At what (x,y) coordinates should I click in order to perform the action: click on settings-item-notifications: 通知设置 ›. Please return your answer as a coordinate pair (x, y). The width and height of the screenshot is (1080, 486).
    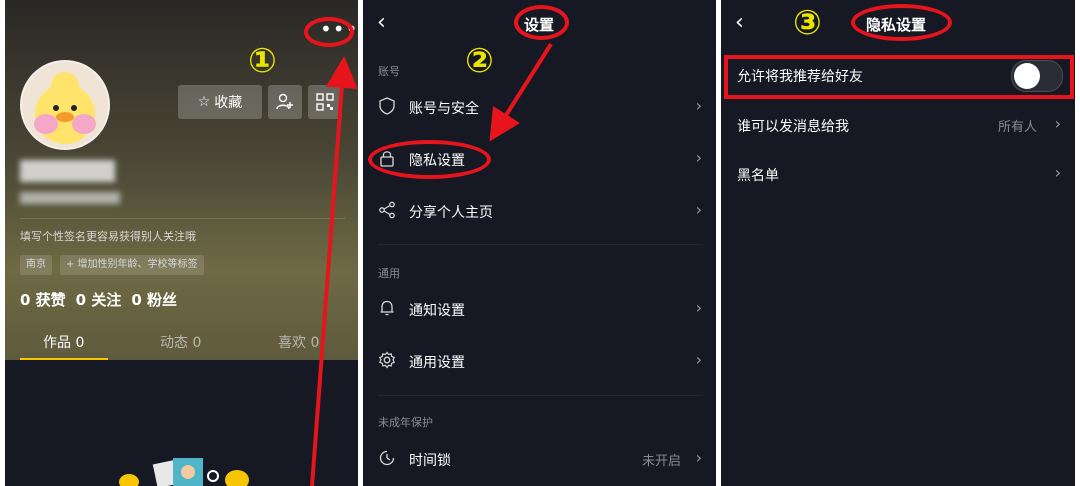
    Looking at the image, I should click on (539, 309).